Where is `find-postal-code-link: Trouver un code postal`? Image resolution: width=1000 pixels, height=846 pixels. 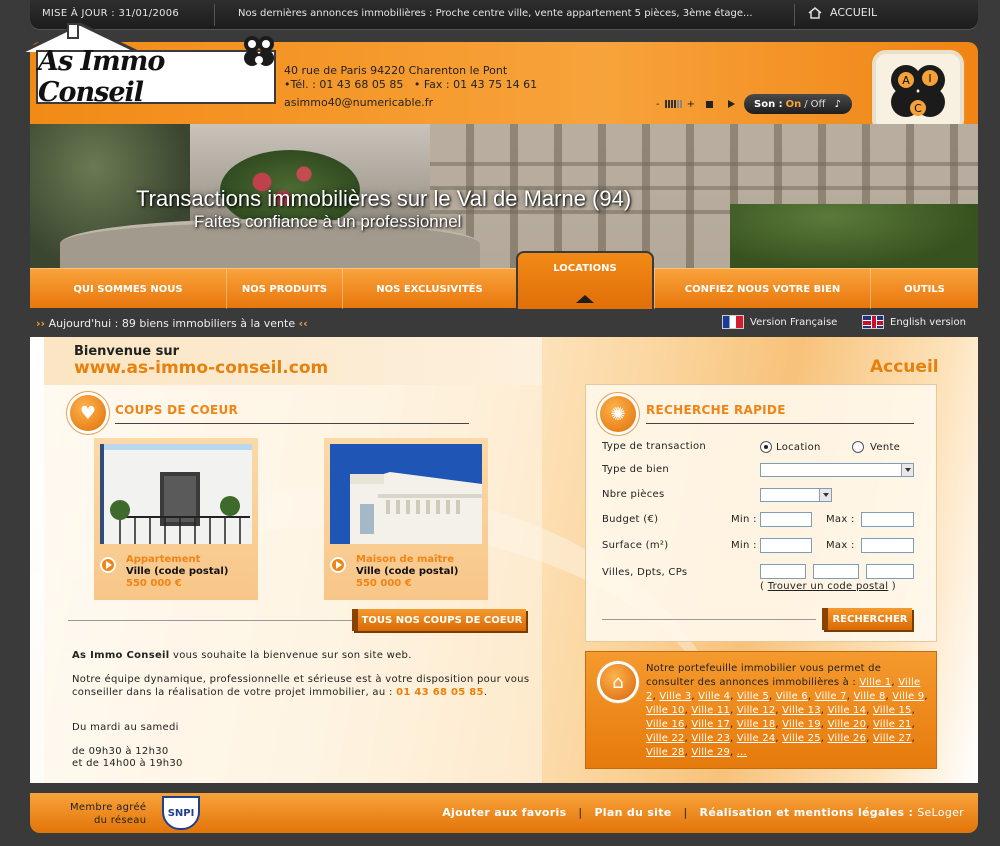
find-postal-code-link: Trouver un code postal is located at coordinates (828, 586).